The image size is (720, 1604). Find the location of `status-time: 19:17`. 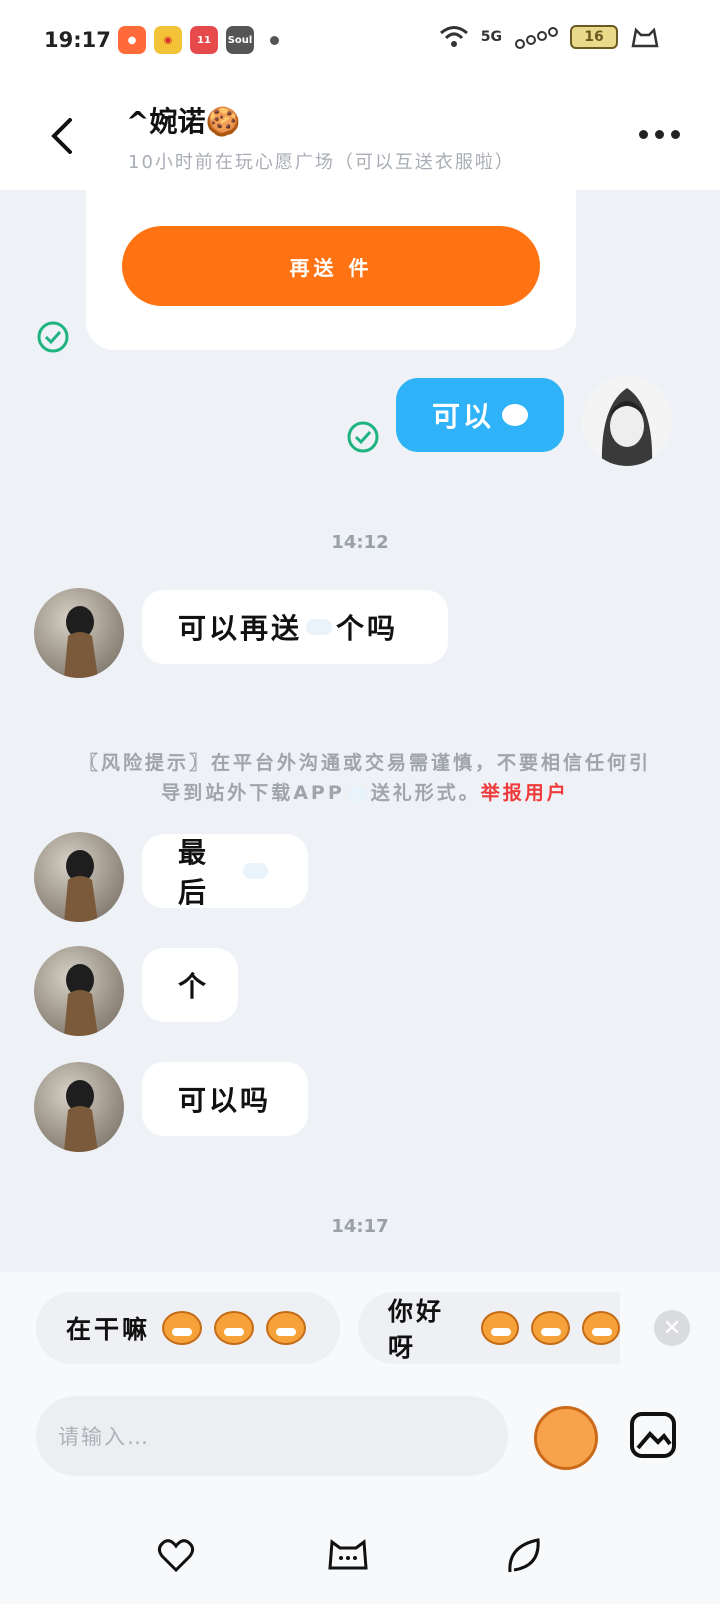

status-time: 19:17 is located at coordinates (77, 40).